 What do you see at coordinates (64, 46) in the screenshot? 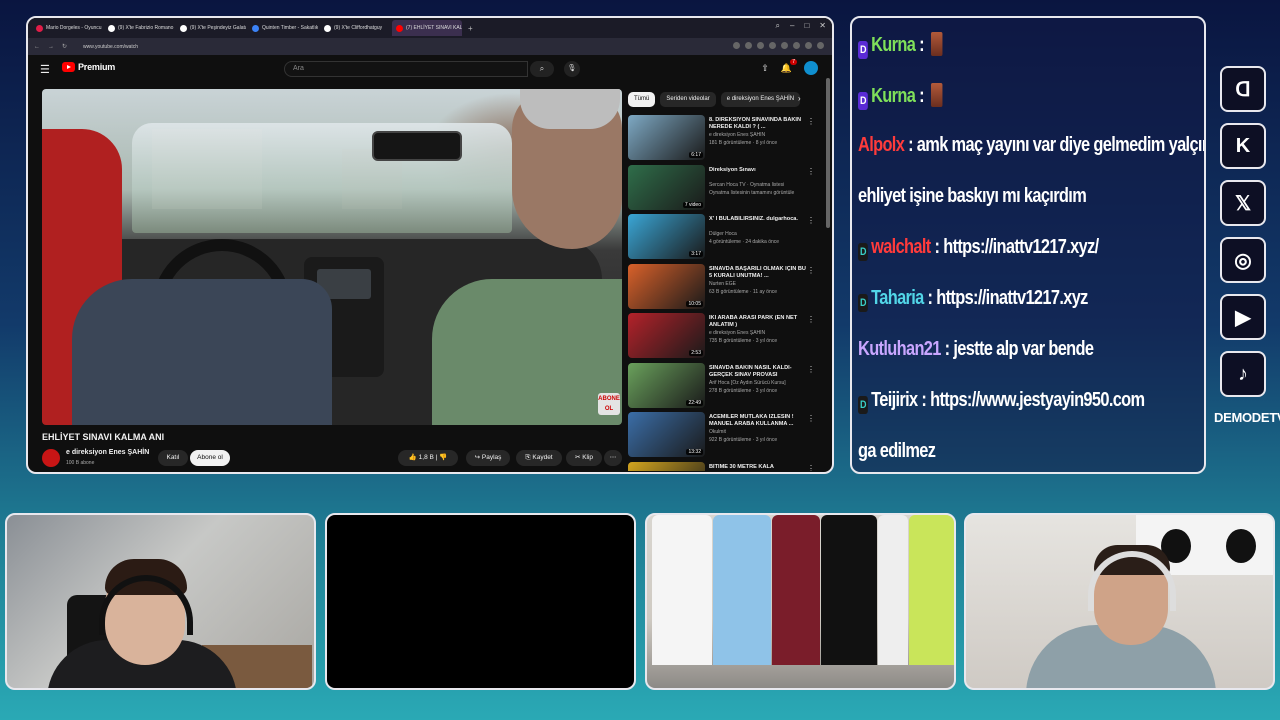
I see `reload-icon: ↻` at bounding box center [64, 46].